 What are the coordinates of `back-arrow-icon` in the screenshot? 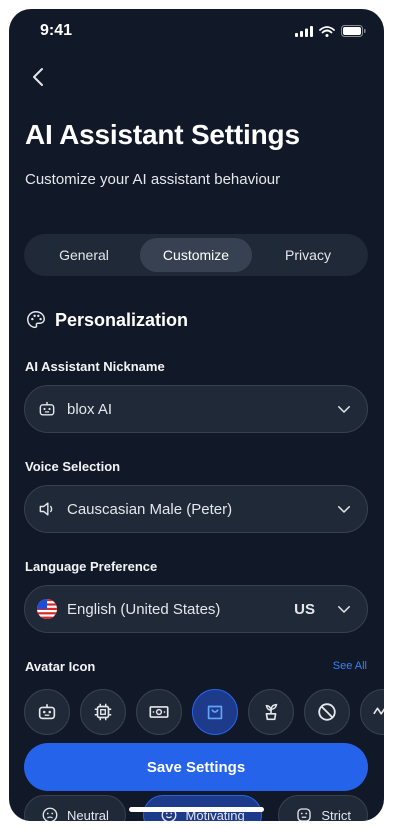 It's located at (39, 77).